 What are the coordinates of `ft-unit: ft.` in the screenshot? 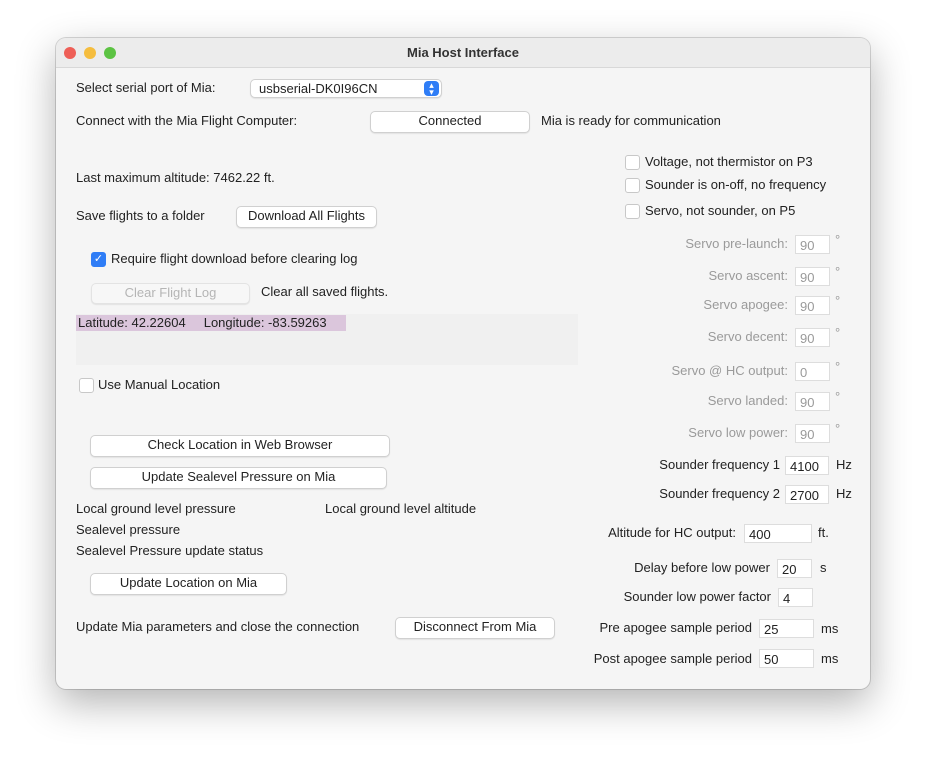 It's located at (823, 532).